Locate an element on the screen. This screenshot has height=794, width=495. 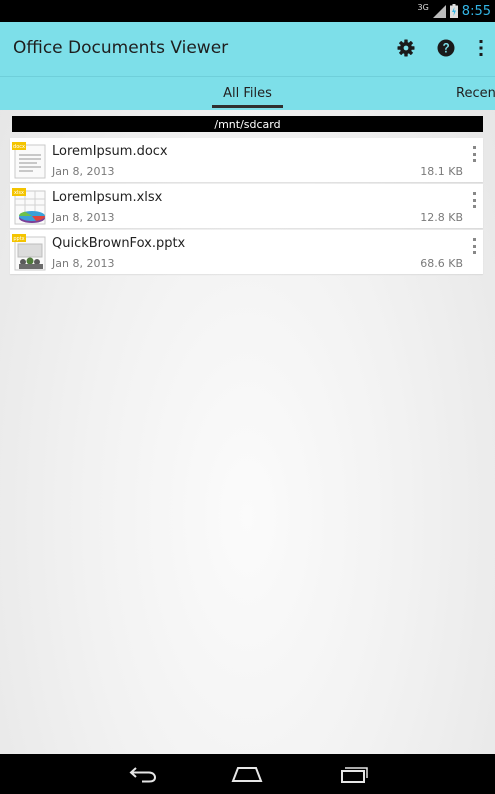
tab-all-files: All Files is located at coordinates (247, 93).